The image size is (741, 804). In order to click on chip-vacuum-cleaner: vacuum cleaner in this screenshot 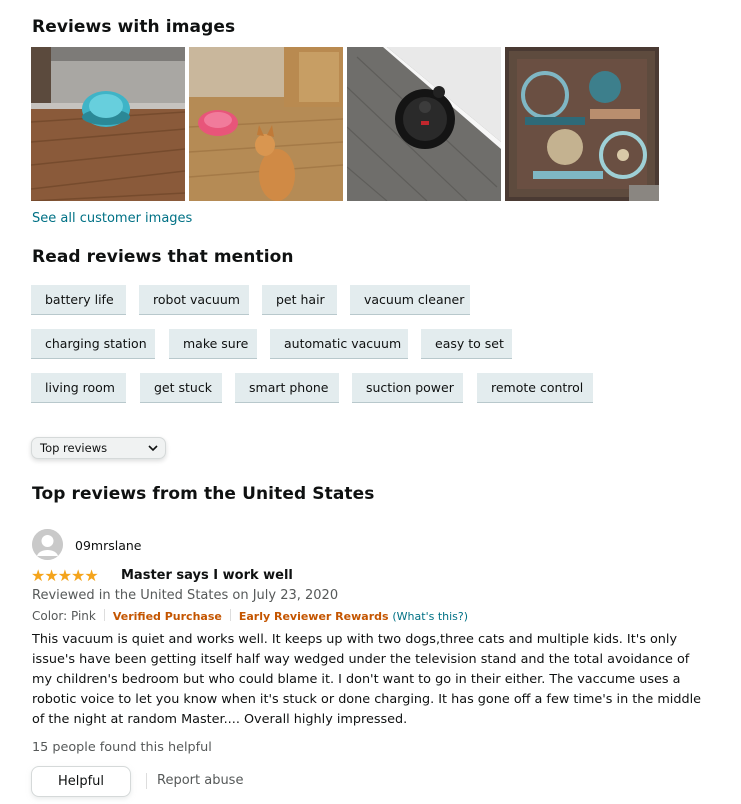, I will do `click(410, 300)`.